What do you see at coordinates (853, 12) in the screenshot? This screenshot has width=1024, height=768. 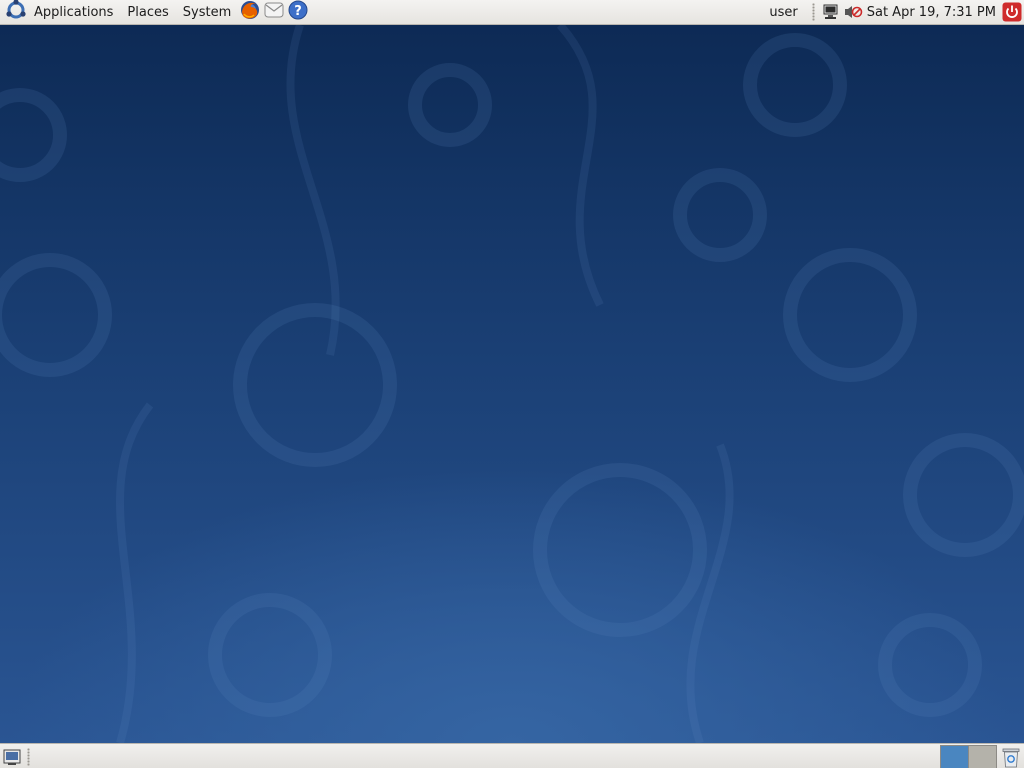 I see `volume-muted-icon` at bounding box center [853, 12].